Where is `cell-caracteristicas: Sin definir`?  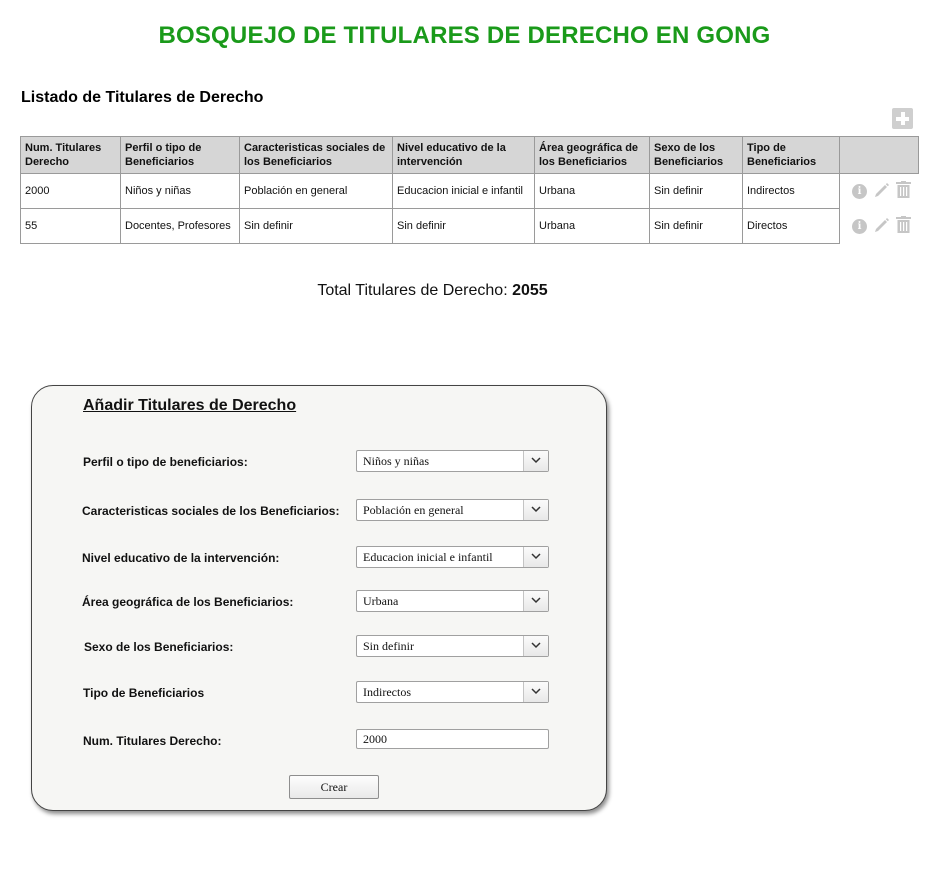 cell-caracteristicas: Sin definir is located at coordinates (316, 226).